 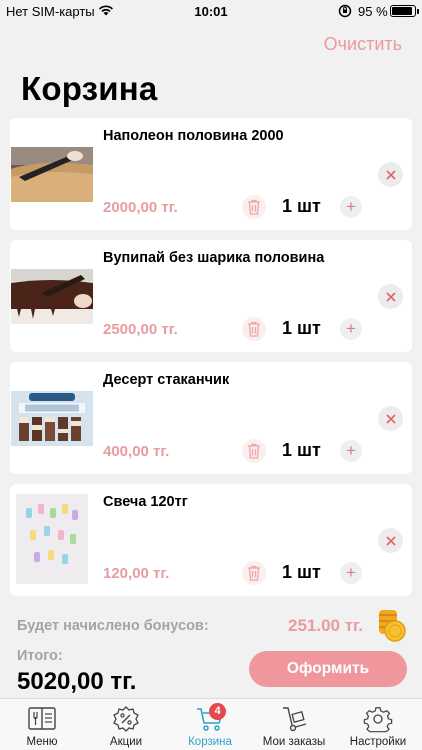 What do you see at coordinates (214, 258) in the screenshot?
I see `product-name: Вупипай без шарика половина` at bounding box center [214, 258].